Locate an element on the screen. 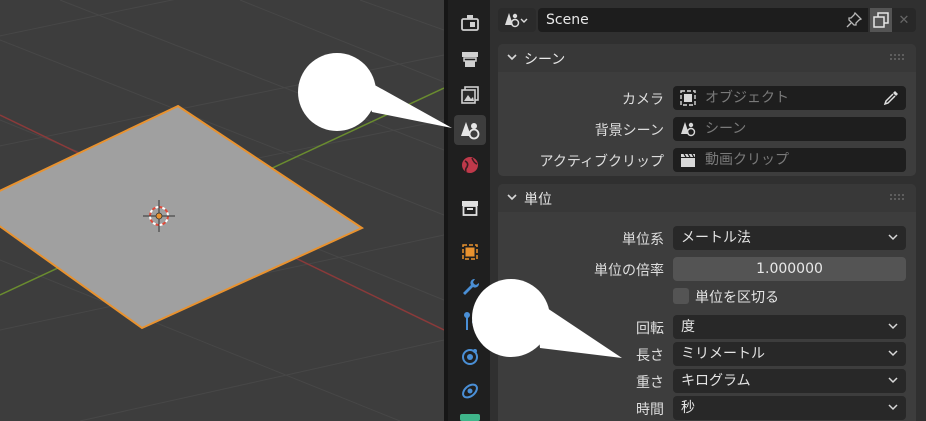 This screenshot has width=926, height=421. callout-length-field is located at coordinates (547, 318).